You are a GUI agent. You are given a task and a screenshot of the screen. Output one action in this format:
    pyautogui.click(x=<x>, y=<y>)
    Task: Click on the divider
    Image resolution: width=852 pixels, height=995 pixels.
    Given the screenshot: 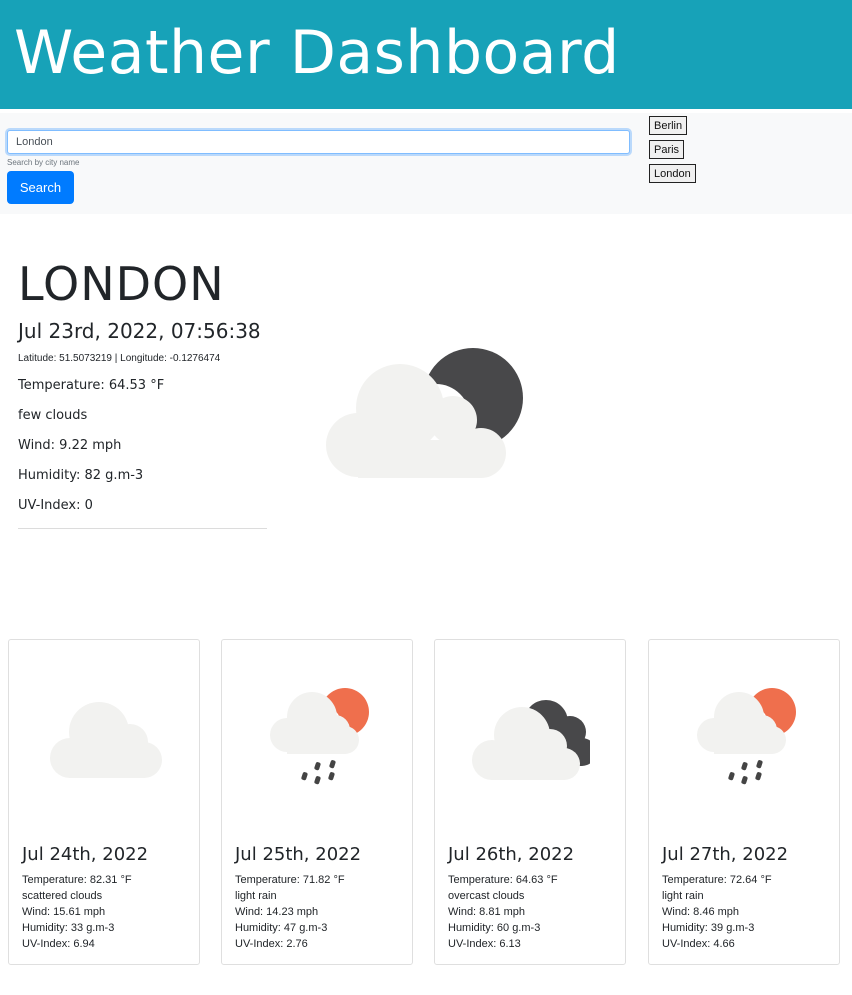 What is the action you would take?
    pyautogui.click(x=142, y=528)
    